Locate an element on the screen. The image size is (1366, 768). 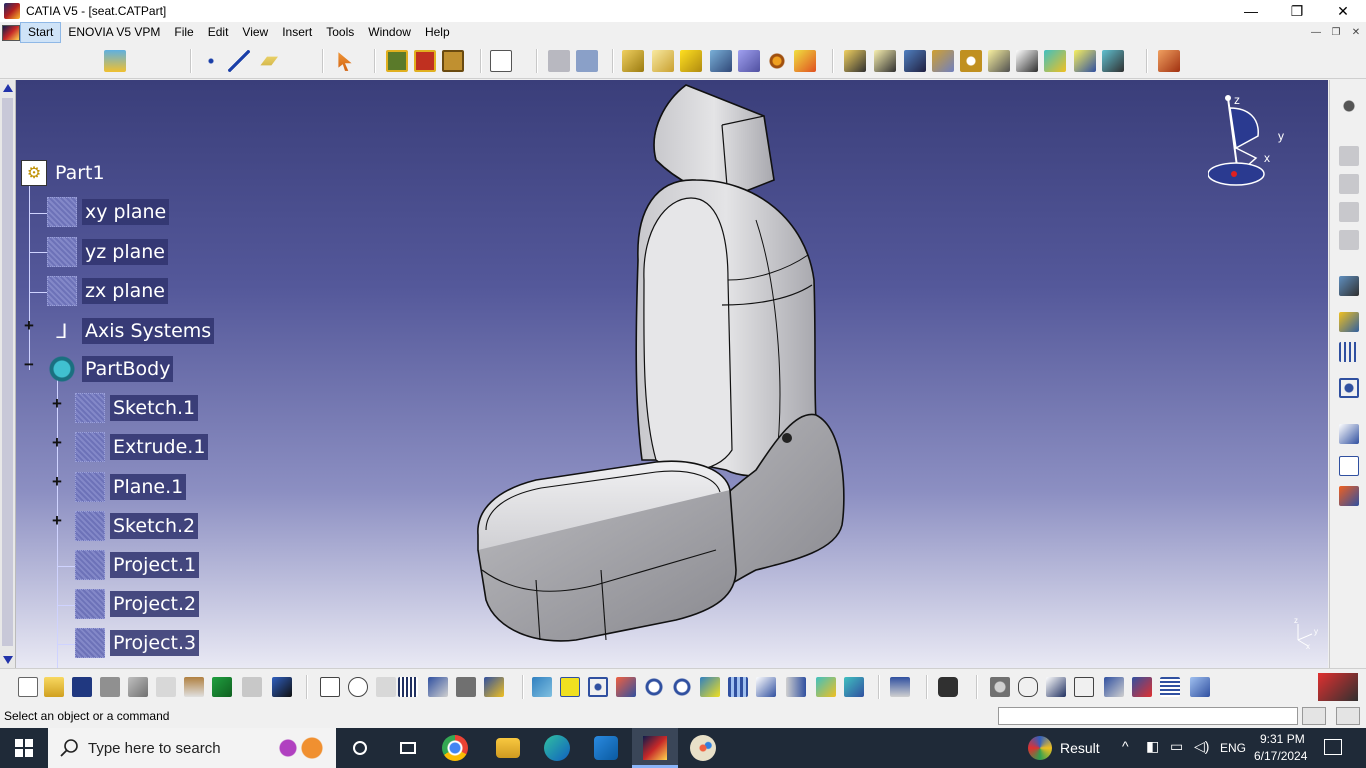
scroll-up-icon is located at coordinates (8, 88).